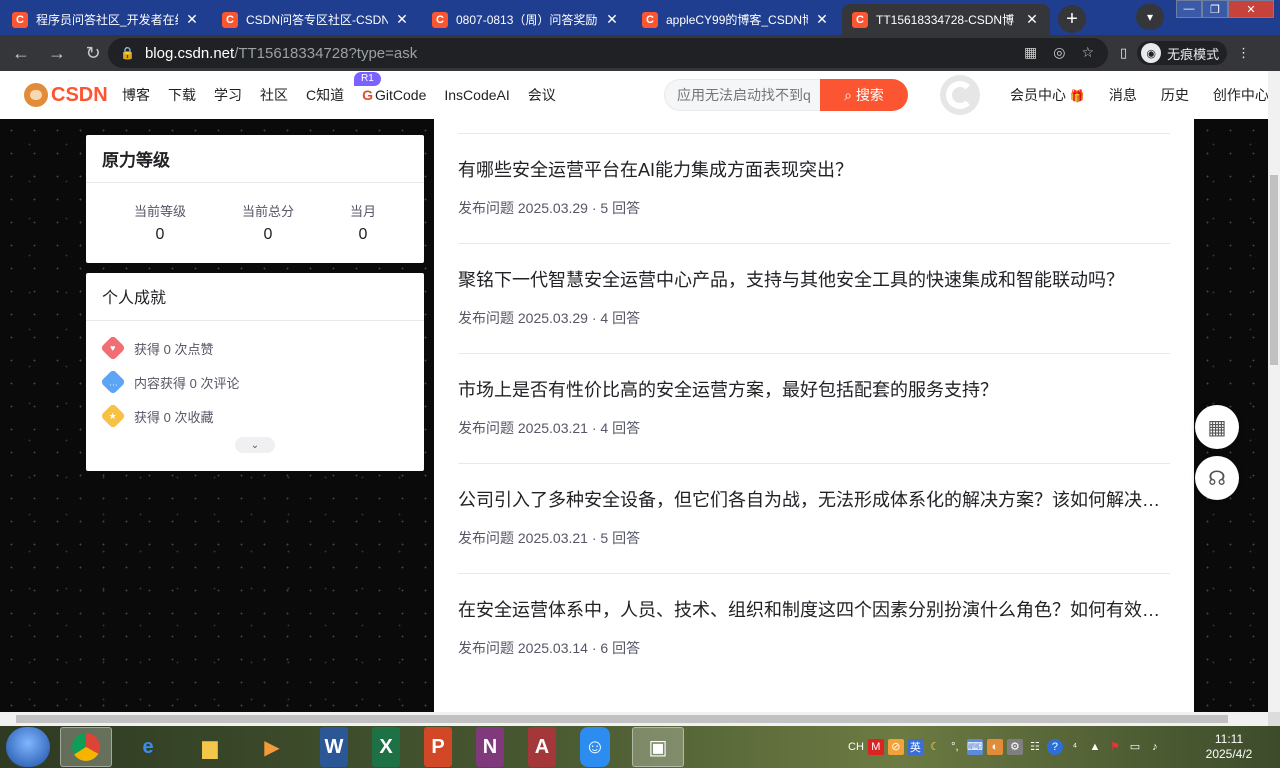 Image resolution: width=1280 pixels, height=768 pixels. What do you see at coordinates (1151, 53) in the screenshot?
I see `incognito-icon: ◉` at bounding box center [1151, 53].